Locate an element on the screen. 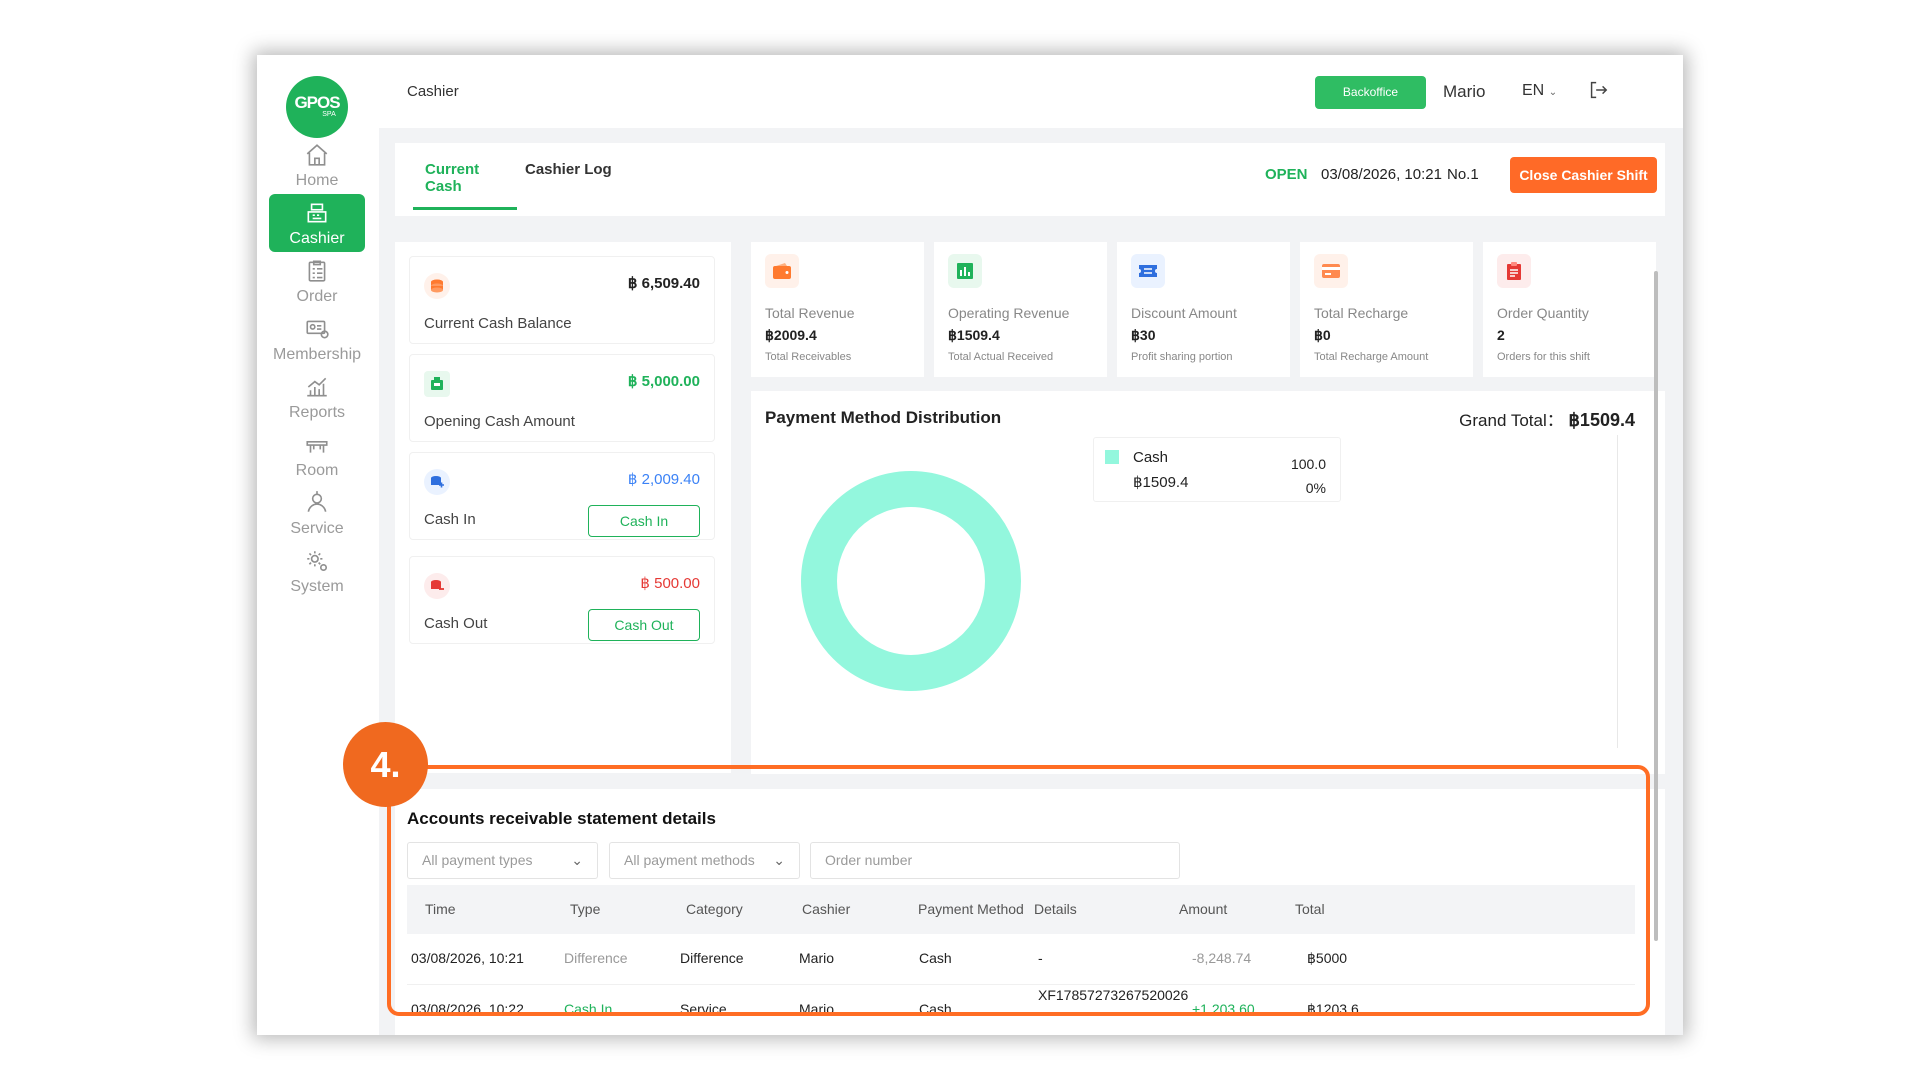 Image resolution: width=1920 pixels, height=1080 pixels. step-badge: 4. is located at coordinates (385, 764).